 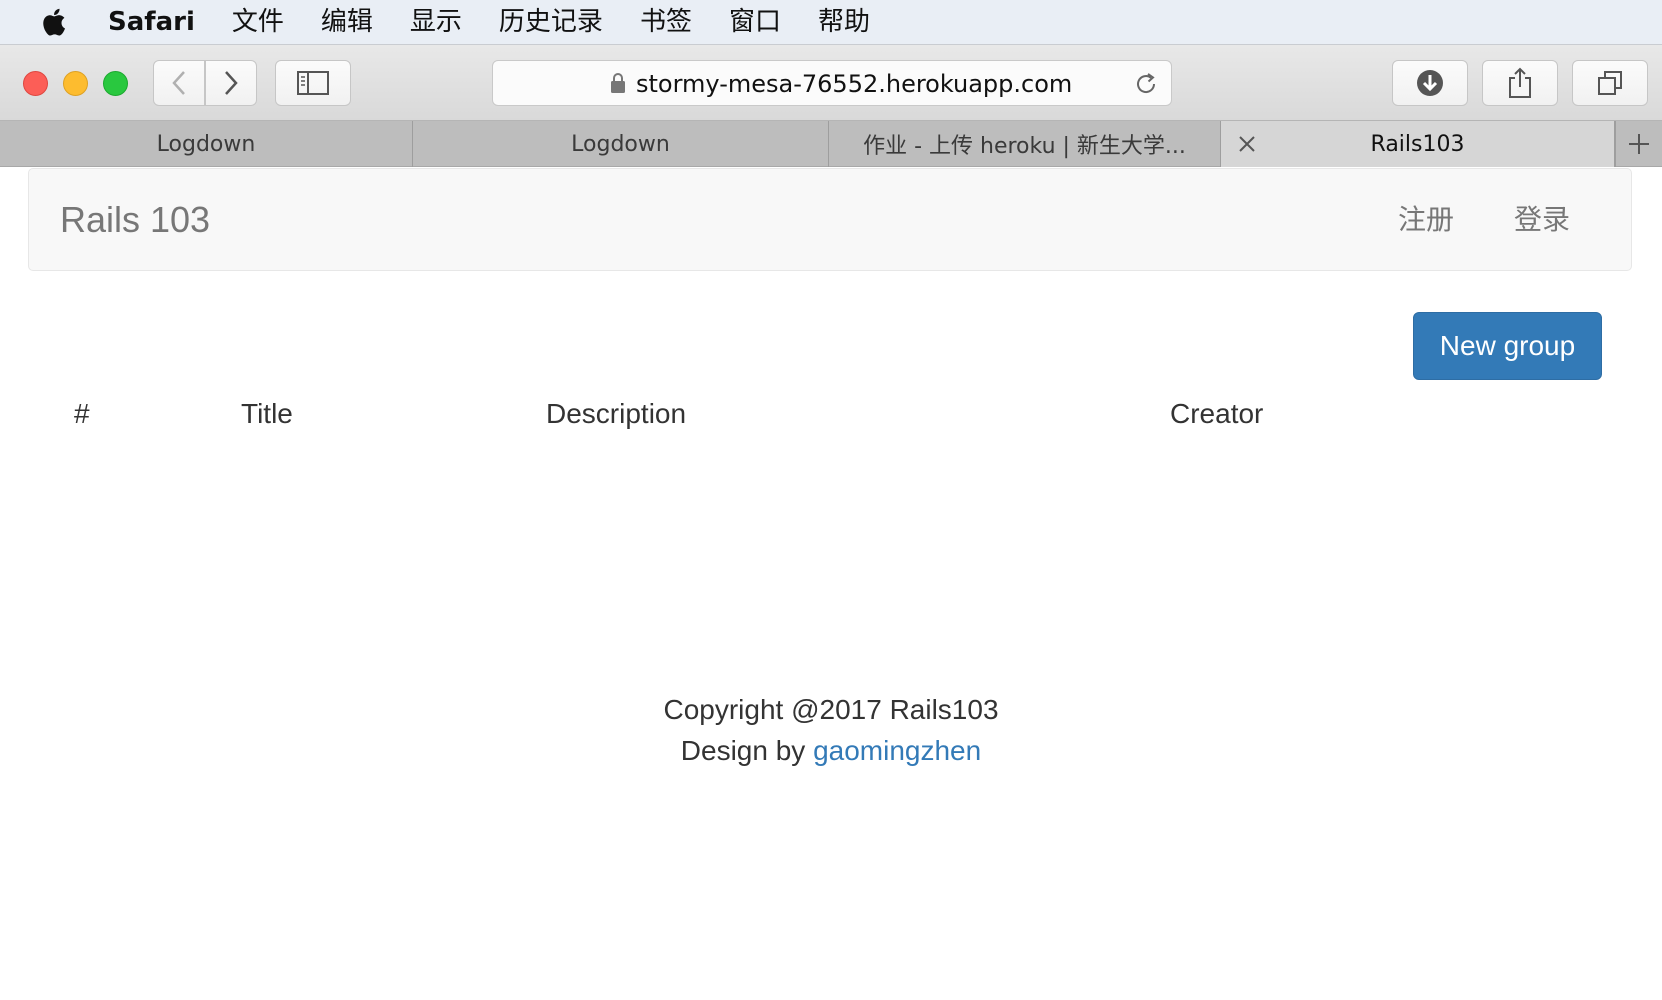 I want to click on menu-history: 历史记录, so click(x=551, y=22).